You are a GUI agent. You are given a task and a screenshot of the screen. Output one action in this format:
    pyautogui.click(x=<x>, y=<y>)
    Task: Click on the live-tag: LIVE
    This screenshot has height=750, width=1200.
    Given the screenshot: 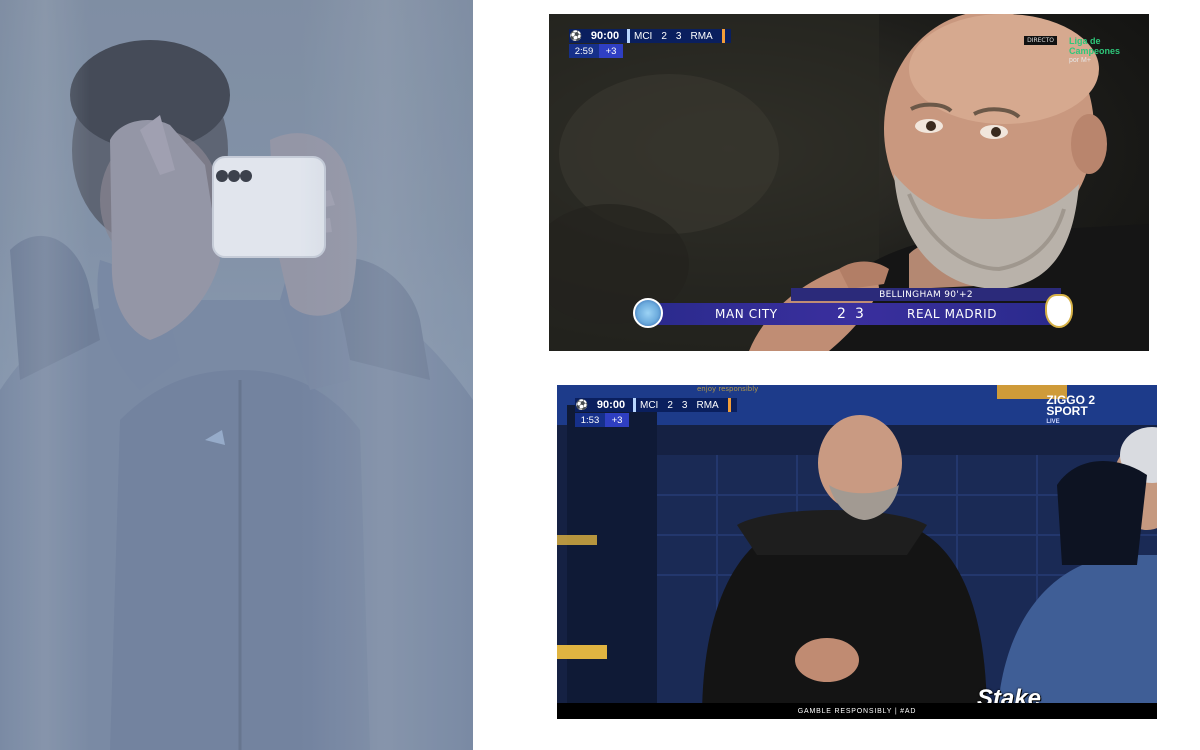 What is the action you would take?
    pyautogui.click(x=1053, y=422)
    